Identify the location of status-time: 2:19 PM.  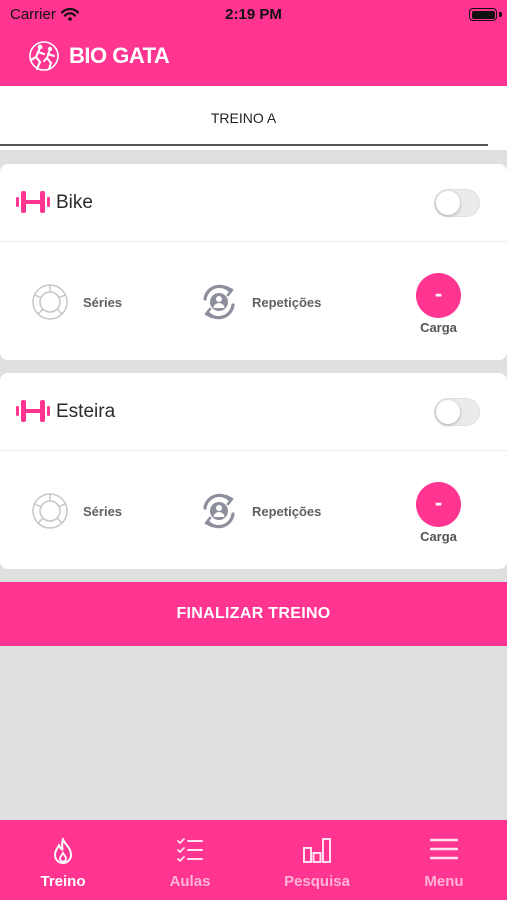
(253, 14).